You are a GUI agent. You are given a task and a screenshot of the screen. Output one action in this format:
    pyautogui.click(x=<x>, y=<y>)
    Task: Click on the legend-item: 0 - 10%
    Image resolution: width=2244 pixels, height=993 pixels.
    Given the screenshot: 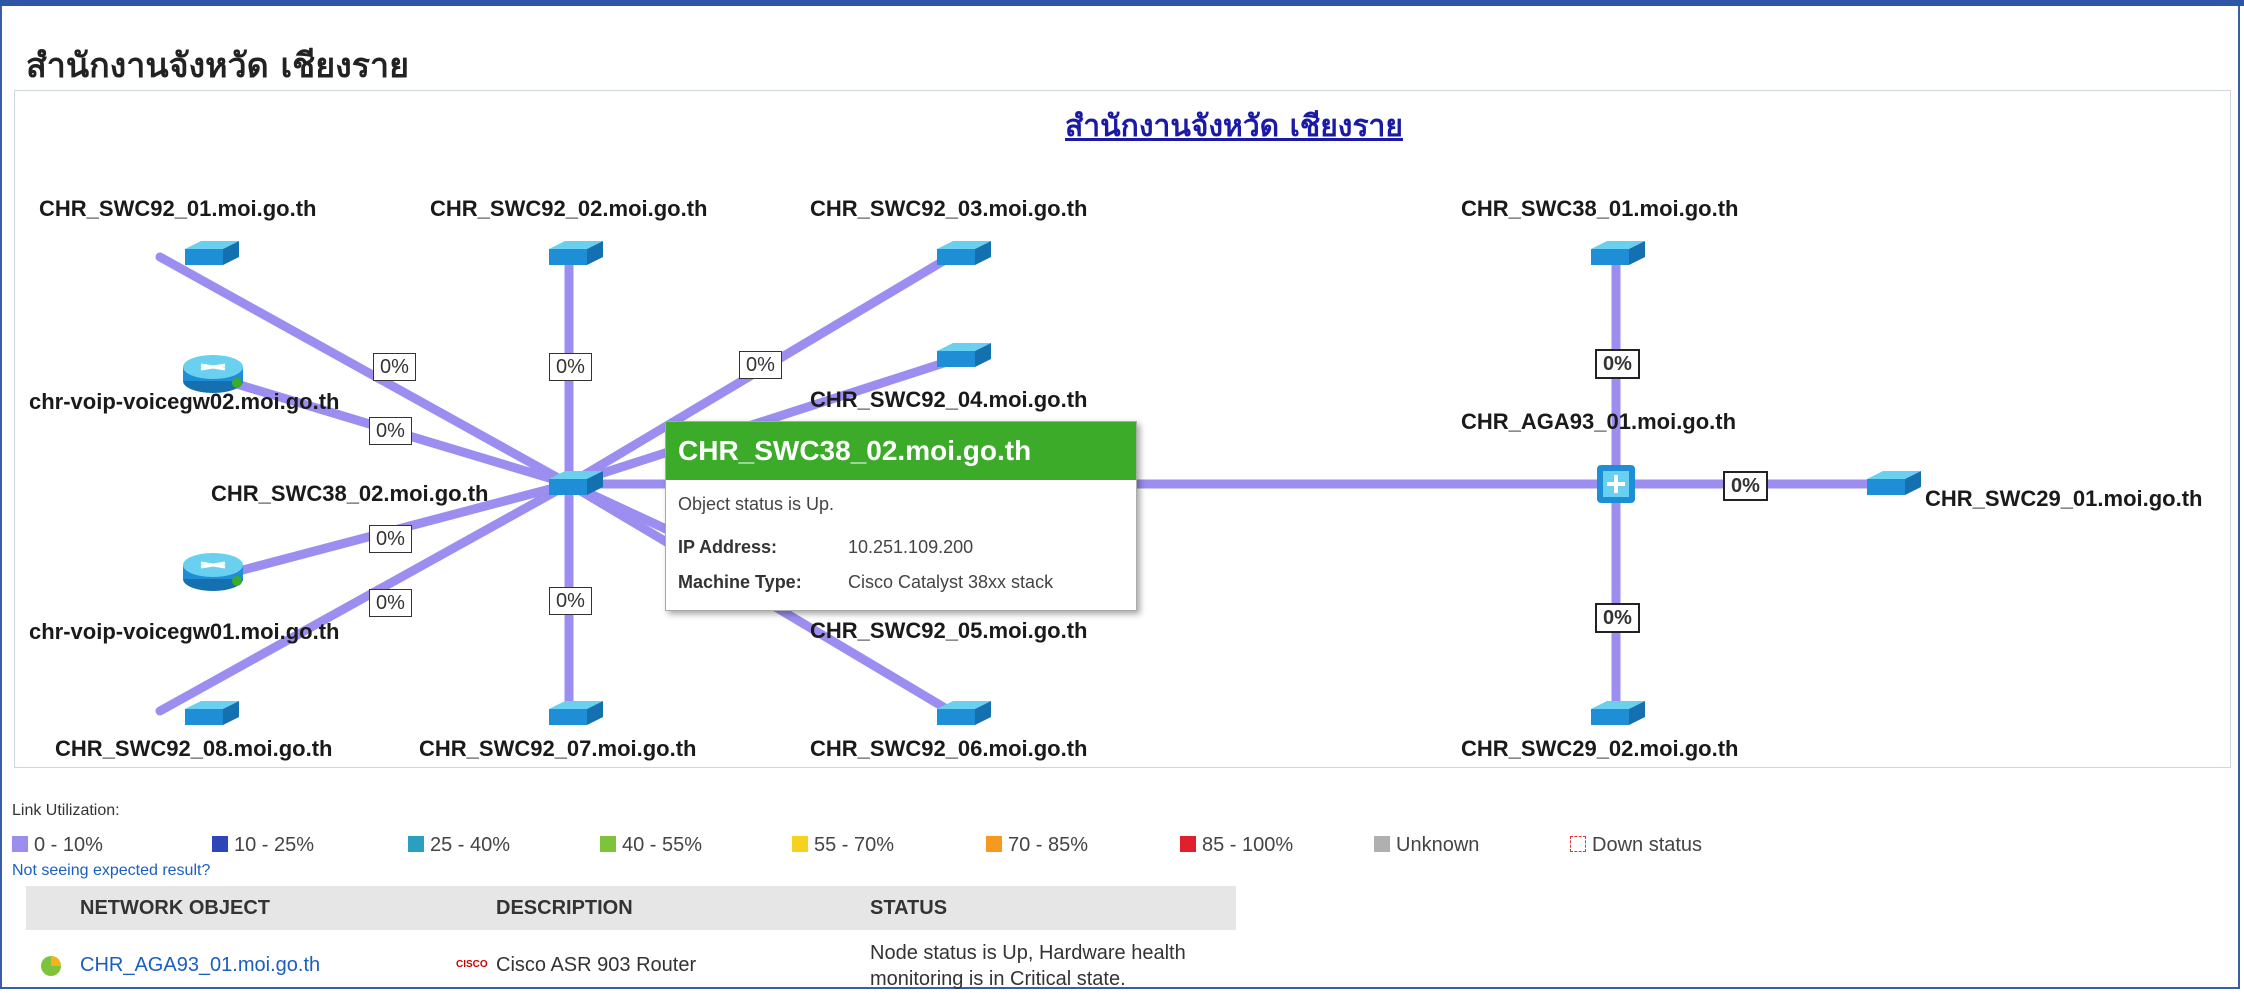 What is the action you would take?
    pyautogui.click(x=57, y=846)
    